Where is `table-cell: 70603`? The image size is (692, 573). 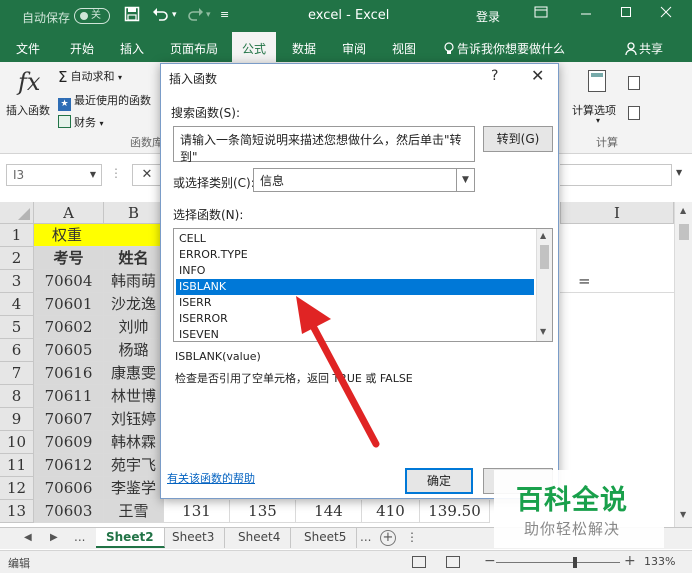
table-cell: 70603 is located at coordinates (69, 511).